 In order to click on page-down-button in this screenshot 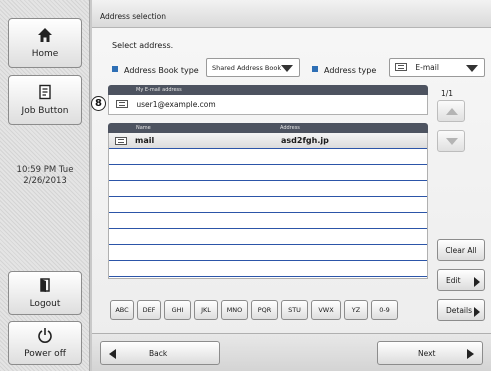, I will do `click(451, 141)`.